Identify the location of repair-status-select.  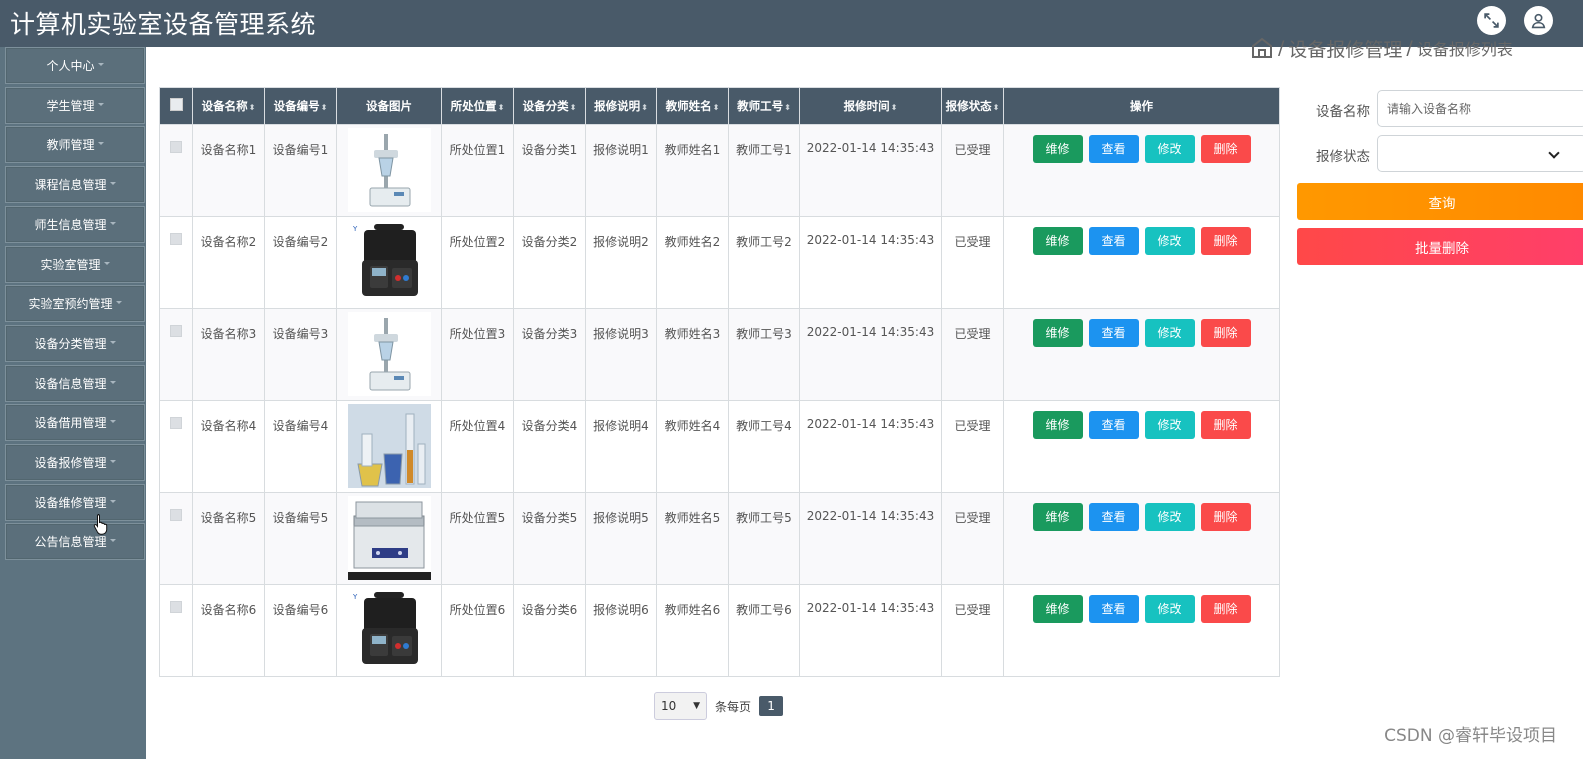
(1480, 153).